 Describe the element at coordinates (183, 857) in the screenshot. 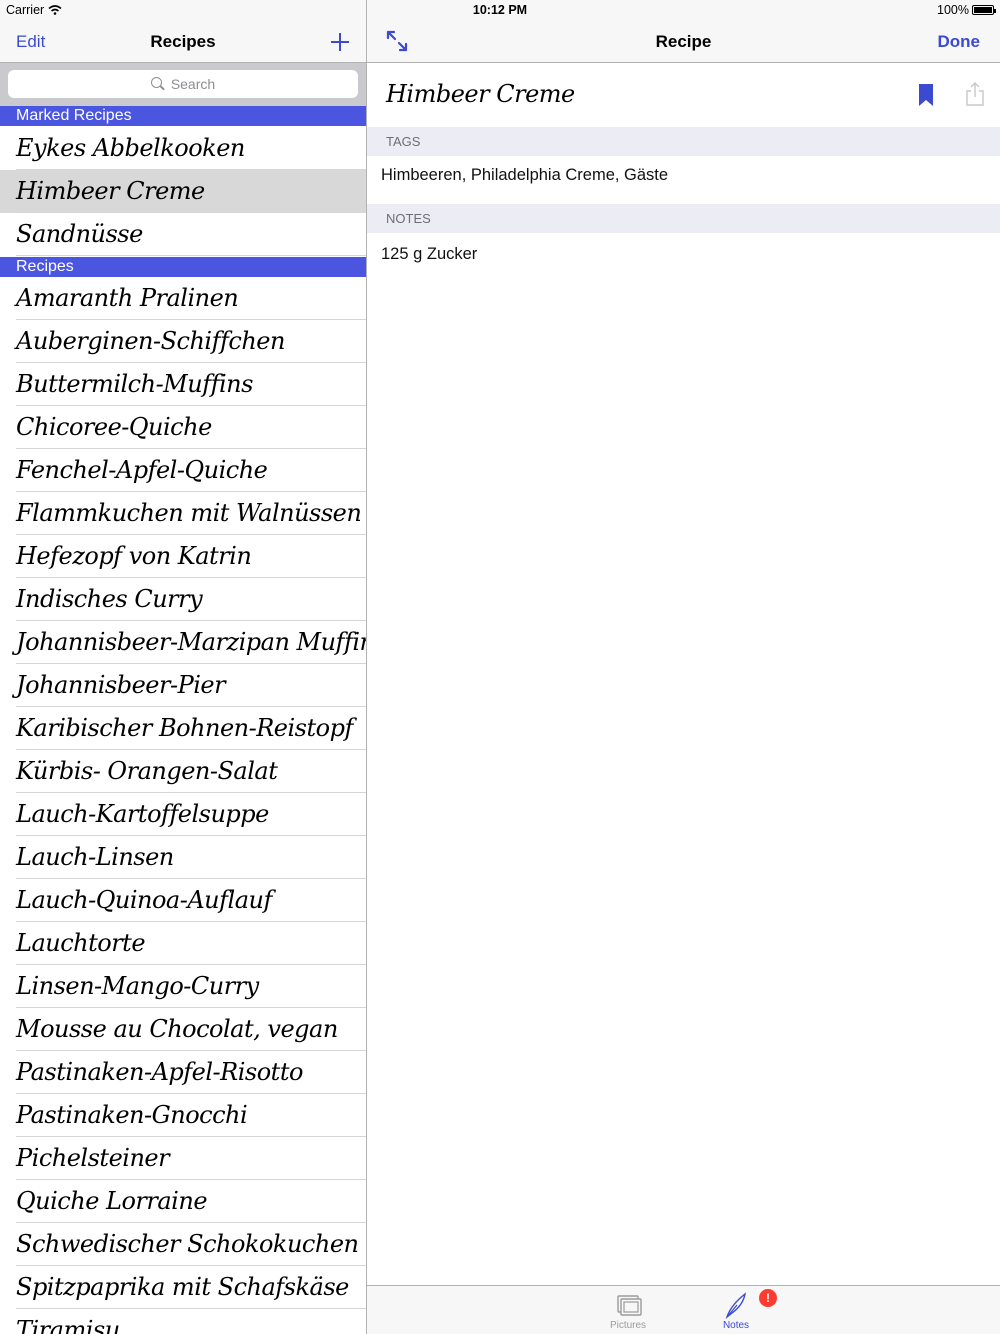

I see `list-item: Lauch-Linsen` at that location.